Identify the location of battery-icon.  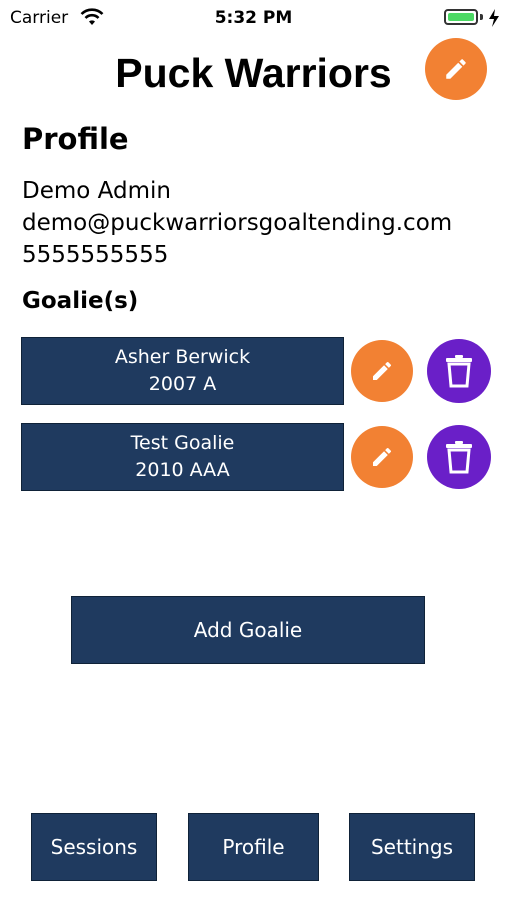
(461, 17).